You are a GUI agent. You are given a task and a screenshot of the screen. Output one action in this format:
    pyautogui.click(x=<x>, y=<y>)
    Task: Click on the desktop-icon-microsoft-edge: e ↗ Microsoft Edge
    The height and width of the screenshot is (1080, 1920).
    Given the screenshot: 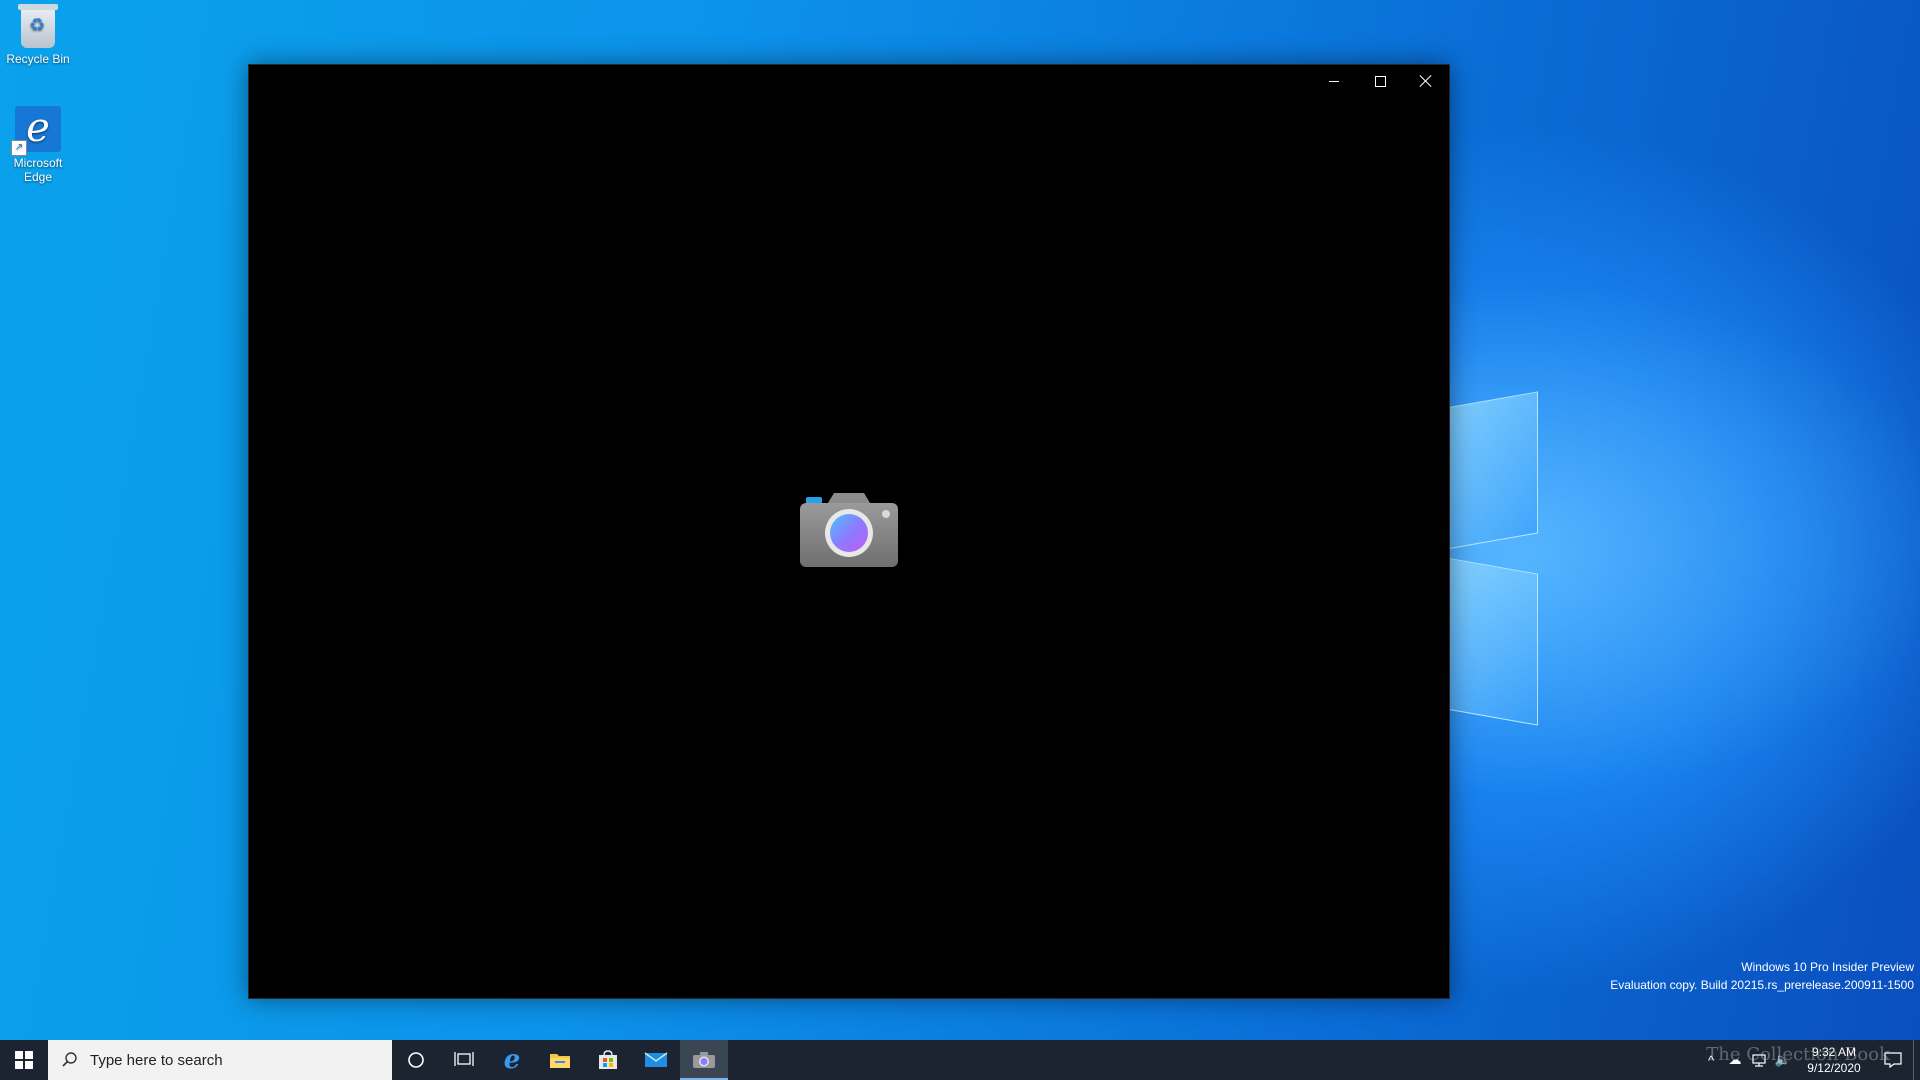 What is the action you would take?
    pyautogui.click(x=38, y=145)
    